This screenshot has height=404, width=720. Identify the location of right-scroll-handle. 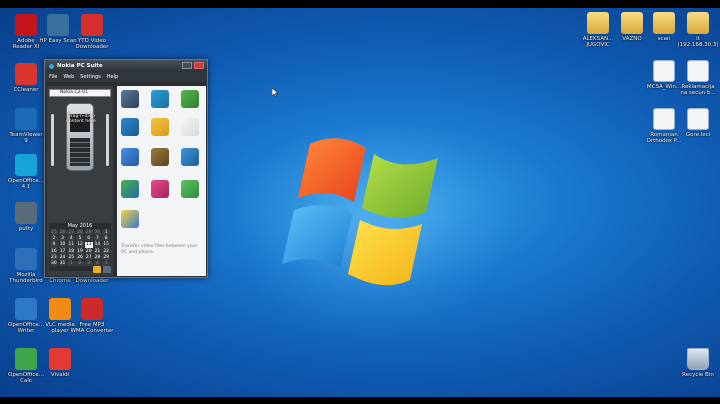
(107, 140).